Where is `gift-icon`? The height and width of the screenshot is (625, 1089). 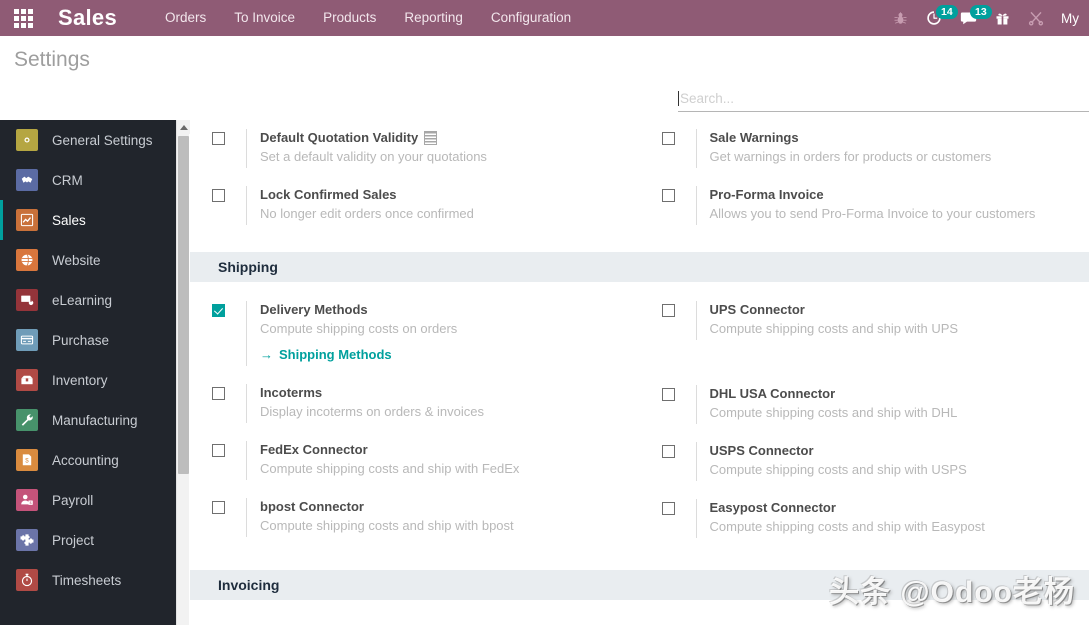 gift-icon is located at coordinates (1002, 18).